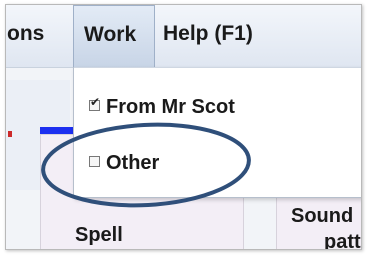  Describe the element at coordinates (217, 67) in the screenshot. I see `menu-separator` at that location.